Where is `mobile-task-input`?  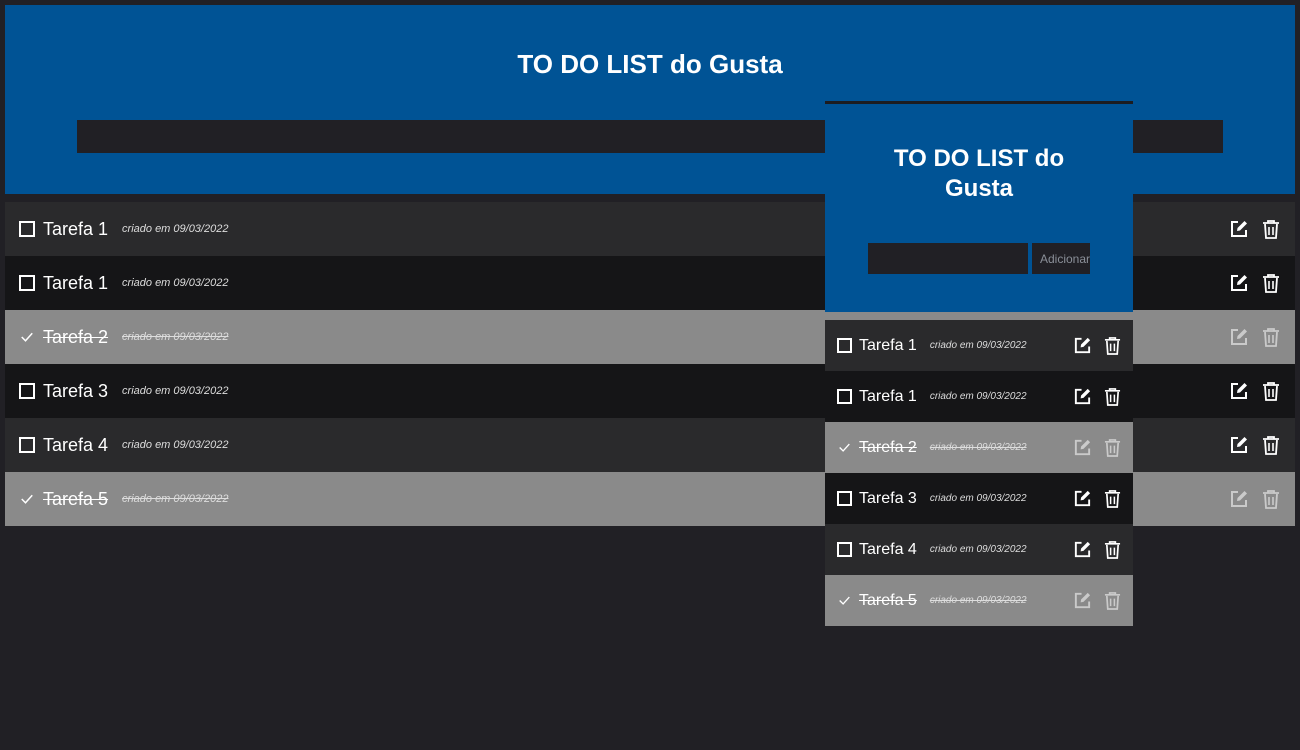 mobile-task-input is located at coordinates (948, 258).